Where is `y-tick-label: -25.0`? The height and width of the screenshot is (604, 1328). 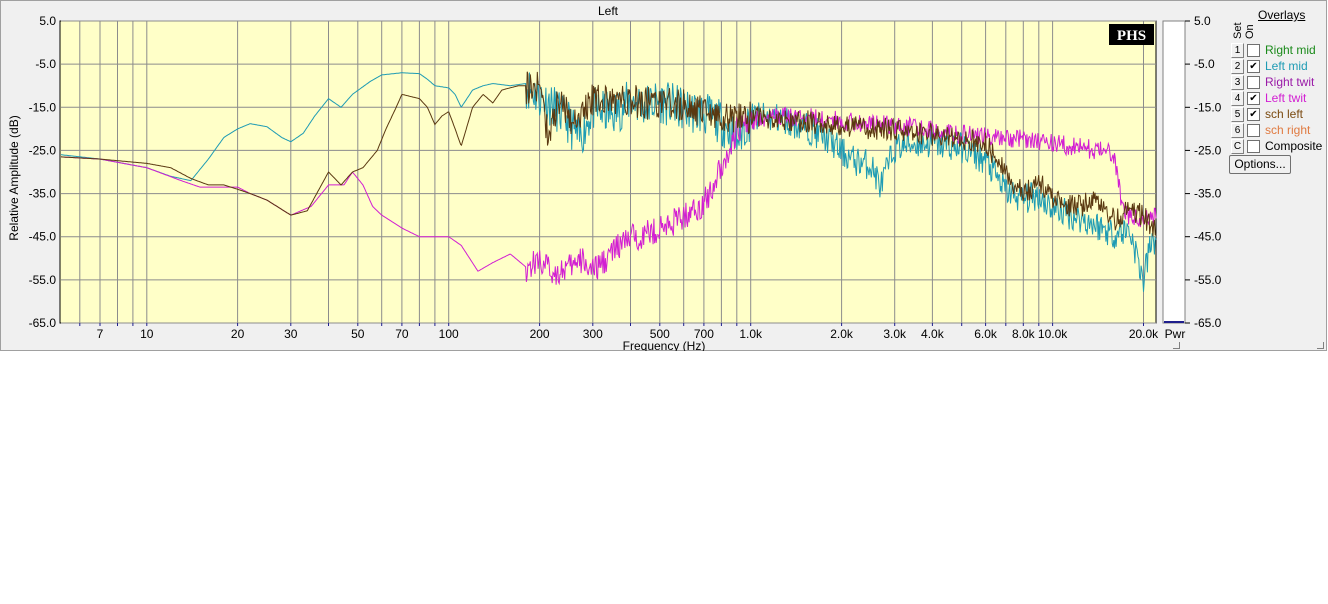
y-tick-label: -25.0 is located at coordinates (43, 150).